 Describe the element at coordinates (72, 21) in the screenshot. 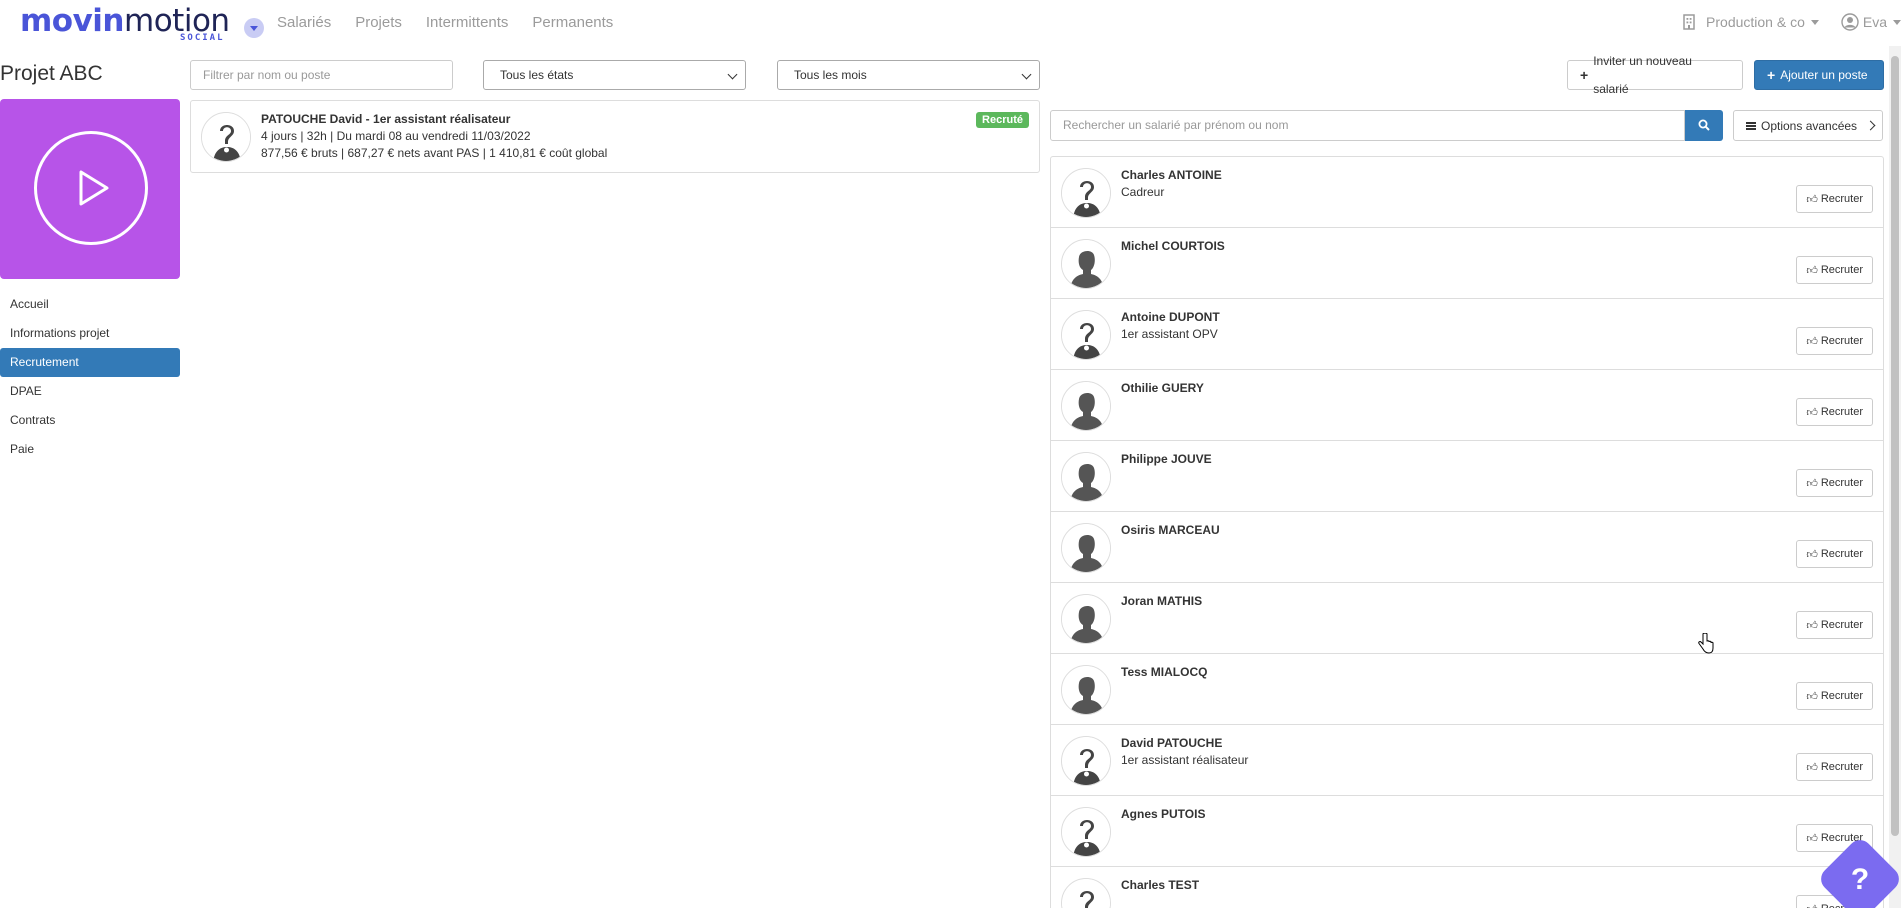

I see `logo-part1: movin` at that location.